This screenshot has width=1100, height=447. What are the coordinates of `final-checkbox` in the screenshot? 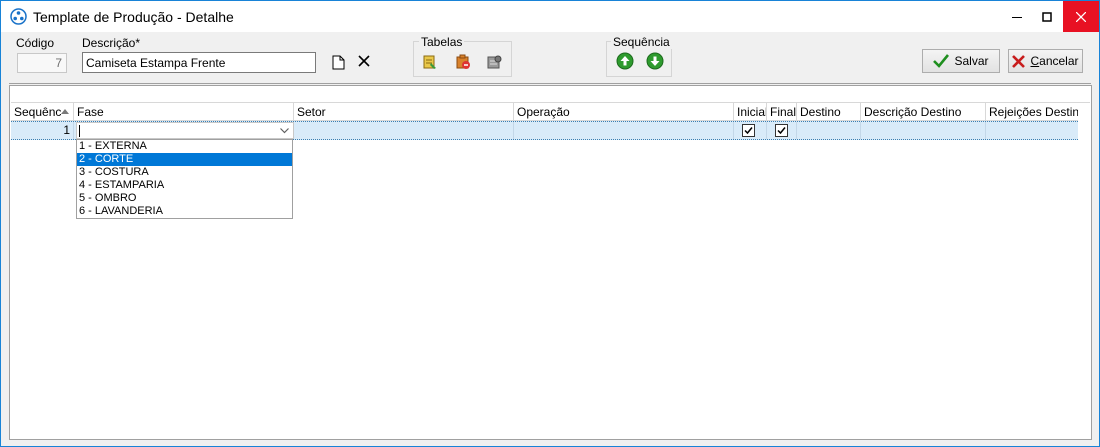 It's located at (781, 130).